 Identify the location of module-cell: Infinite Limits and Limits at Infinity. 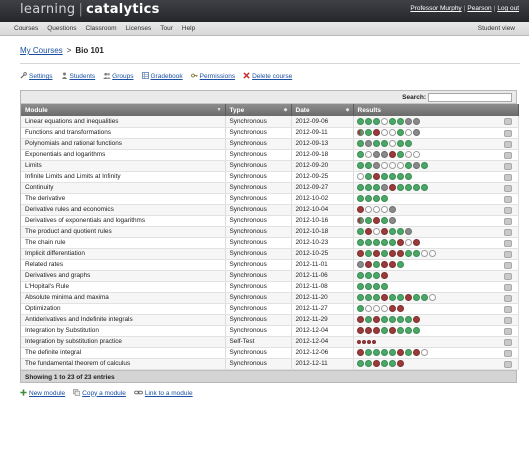
(123, 177).